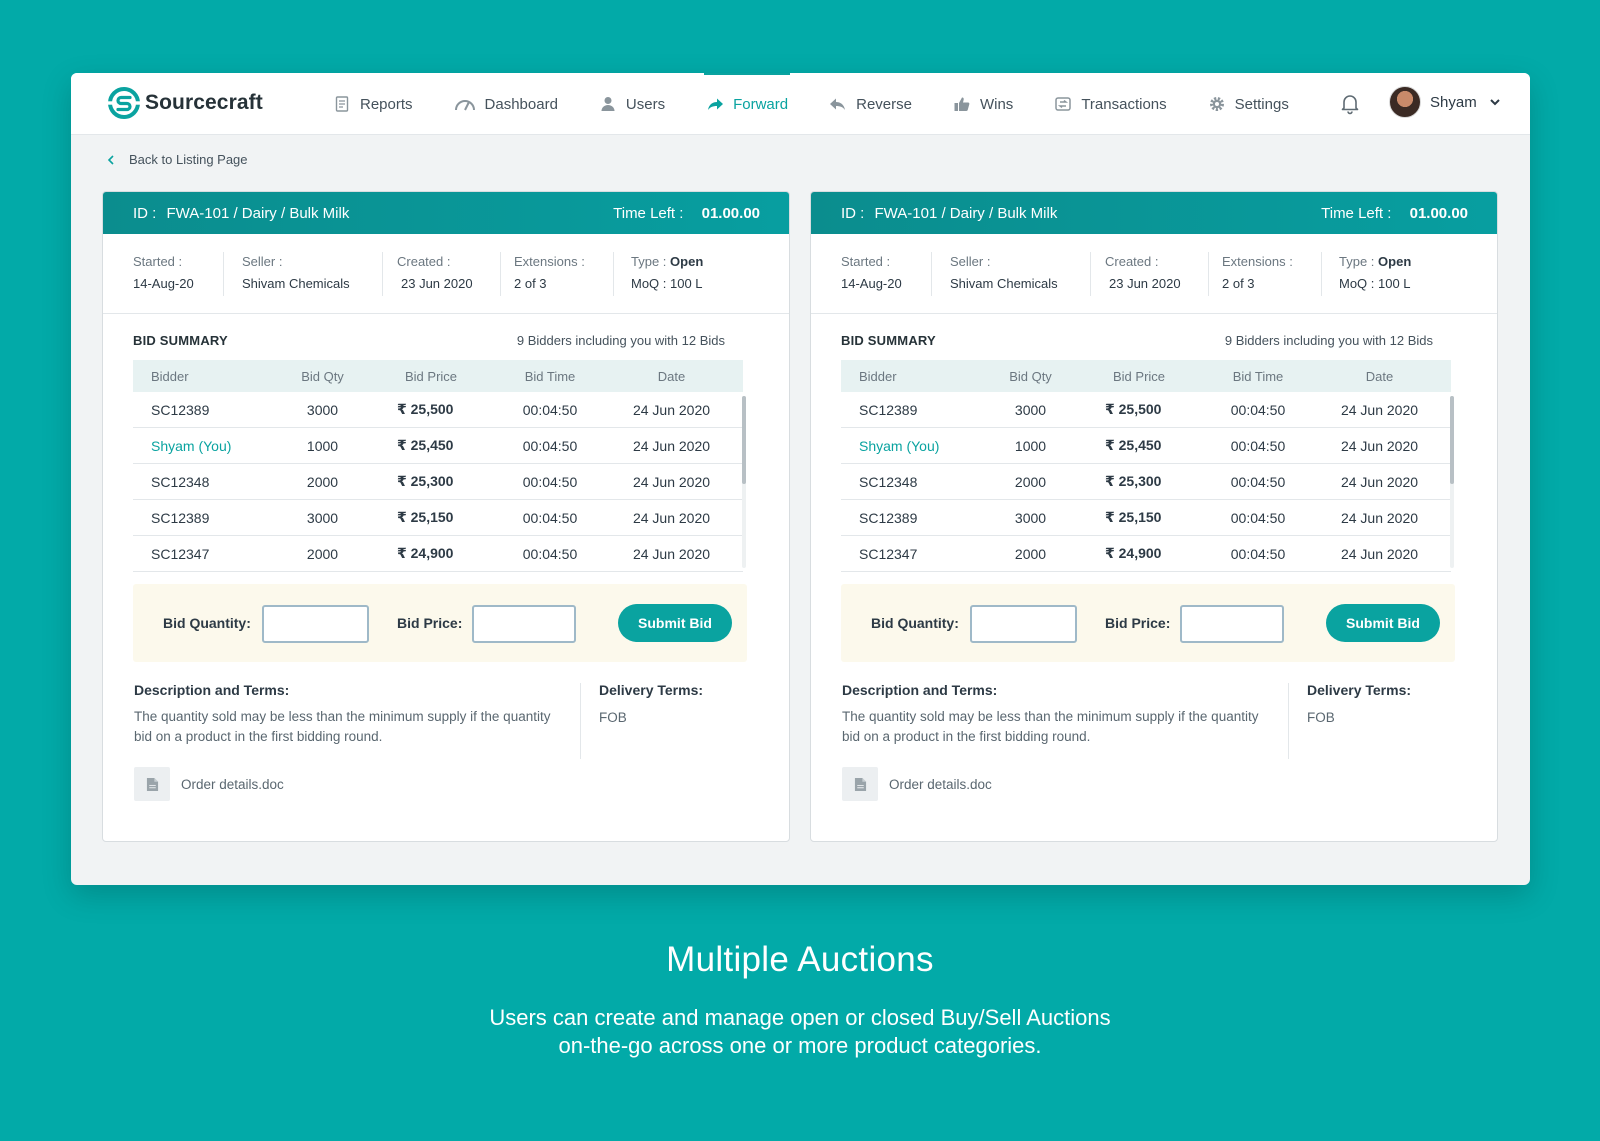 The height and width of the screenshot is (1141, 1600). Describe the element at coordinates (373, 104) in the screenshot. I see `nav-item-reports: Reports` at that location.